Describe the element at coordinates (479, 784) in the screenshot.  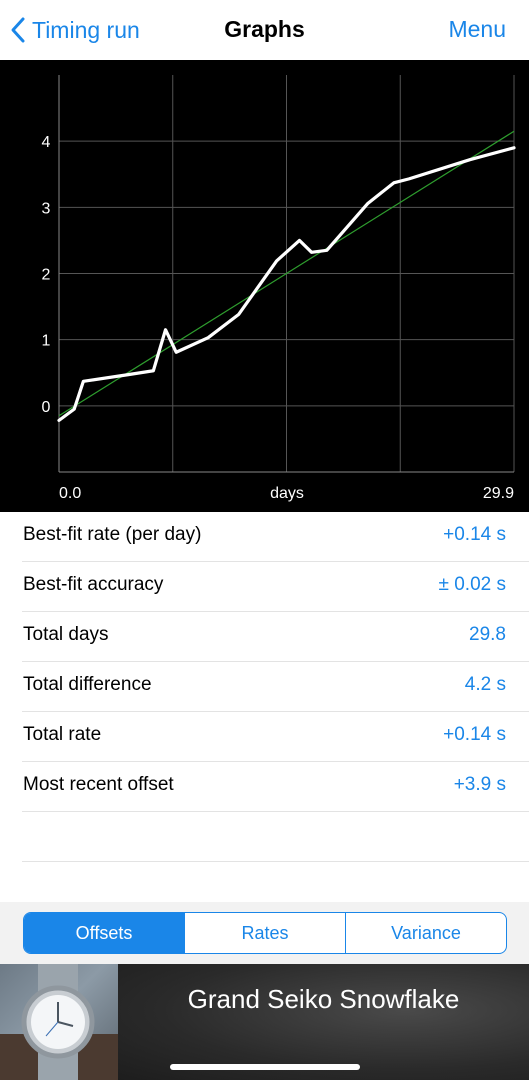
I see `stat-value: +3.9 s` at that location.